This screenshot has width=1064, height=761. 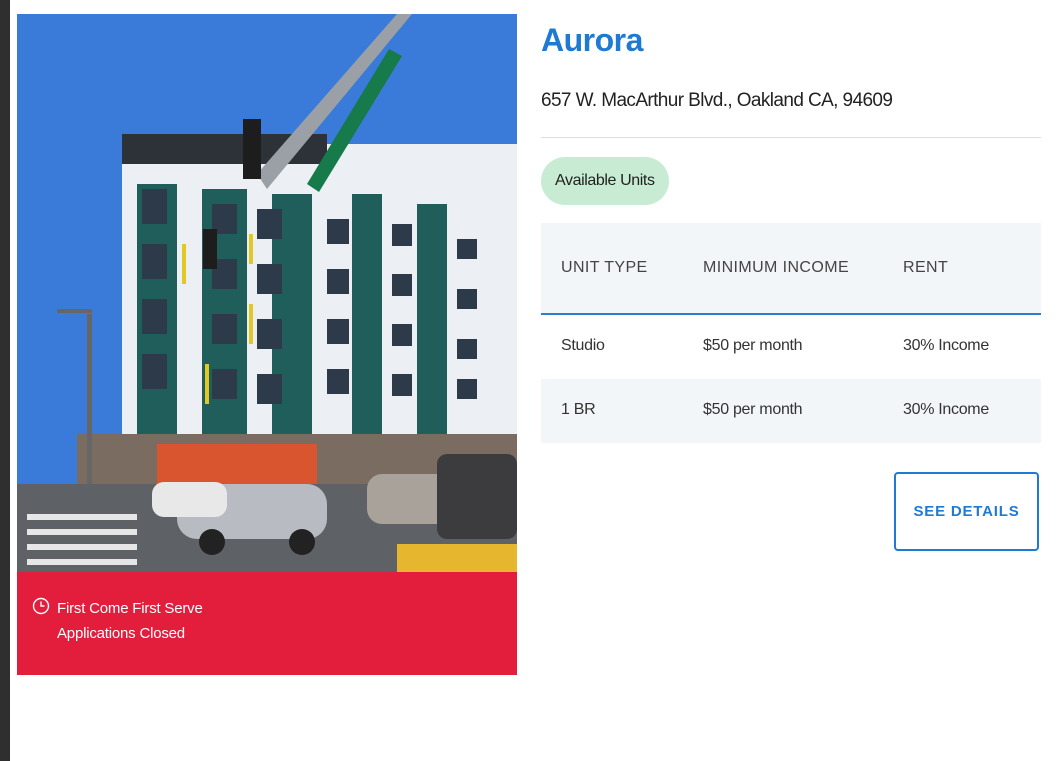 I want to click on see-details-button: SEE DETAILS, so click(x=966, y=511).